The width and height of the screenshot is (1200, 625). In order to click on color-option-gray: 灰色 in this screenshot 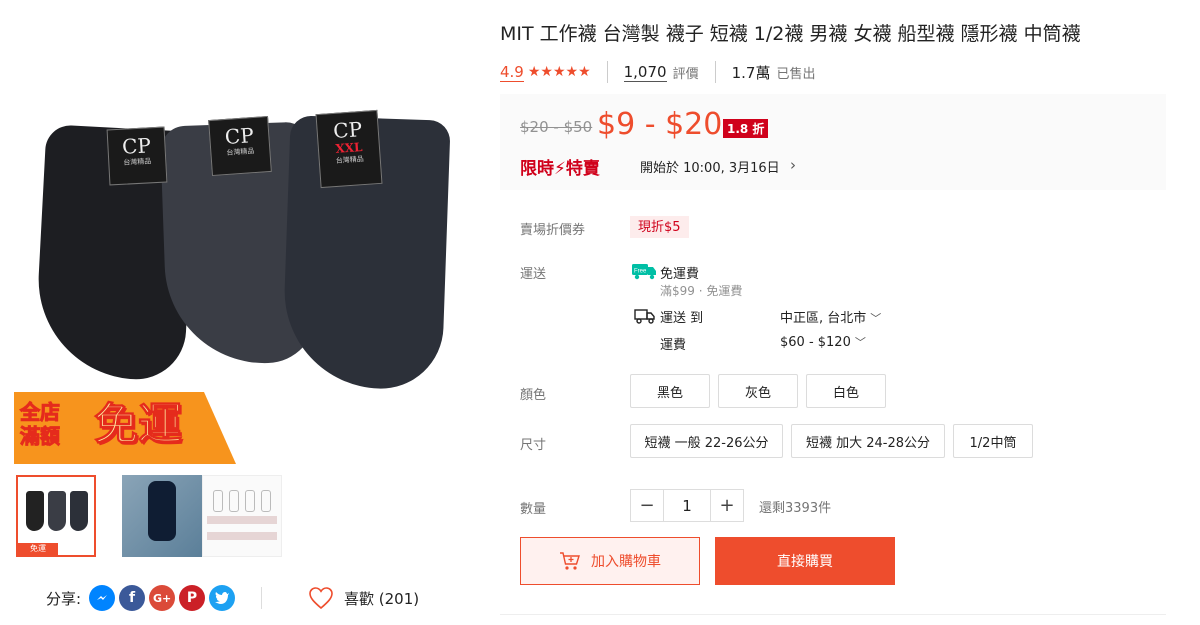, I will do `click(758, 391)`.